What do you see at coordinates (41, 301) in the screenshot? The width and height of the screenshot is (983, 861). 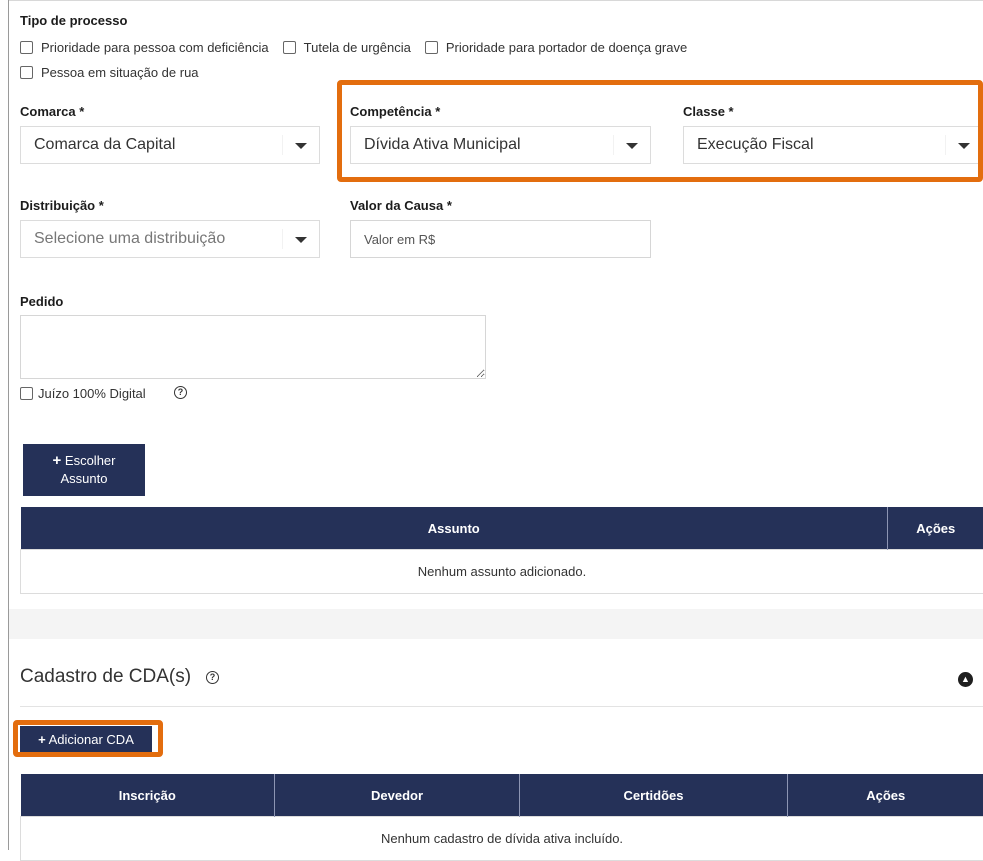 I see `pedido-label: Pedido` at bounding box center [41, 301].